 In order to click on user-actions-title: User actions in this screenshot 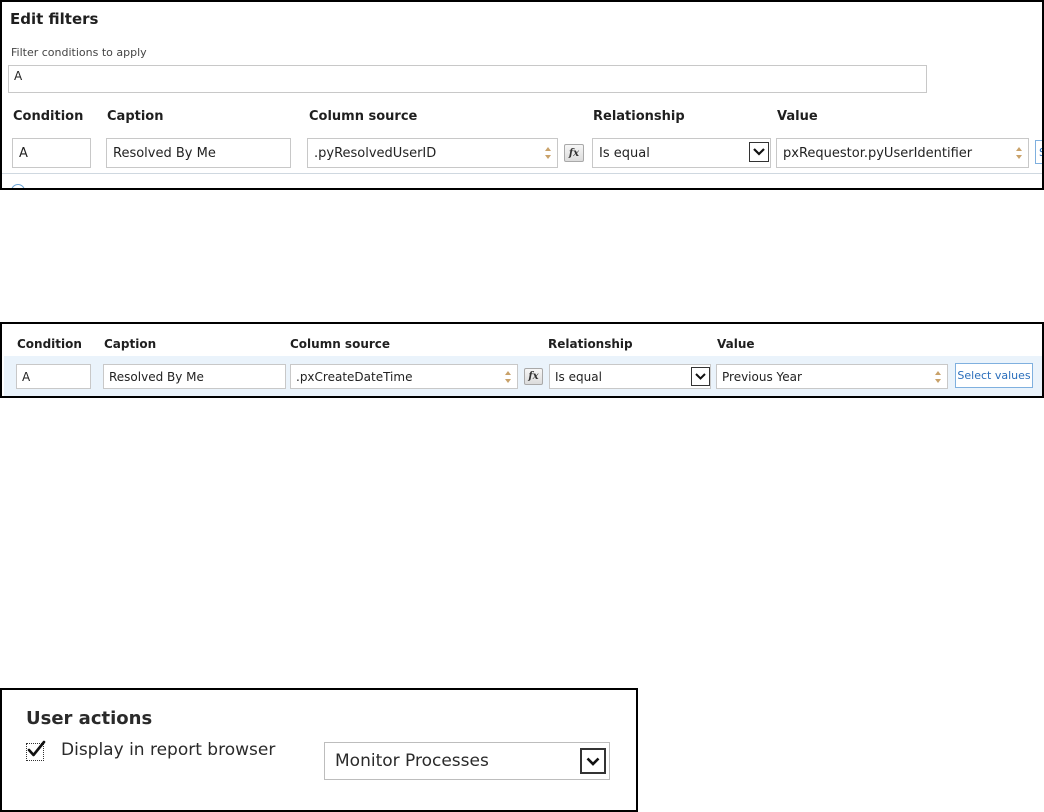, I will do `click(89, 718)`.